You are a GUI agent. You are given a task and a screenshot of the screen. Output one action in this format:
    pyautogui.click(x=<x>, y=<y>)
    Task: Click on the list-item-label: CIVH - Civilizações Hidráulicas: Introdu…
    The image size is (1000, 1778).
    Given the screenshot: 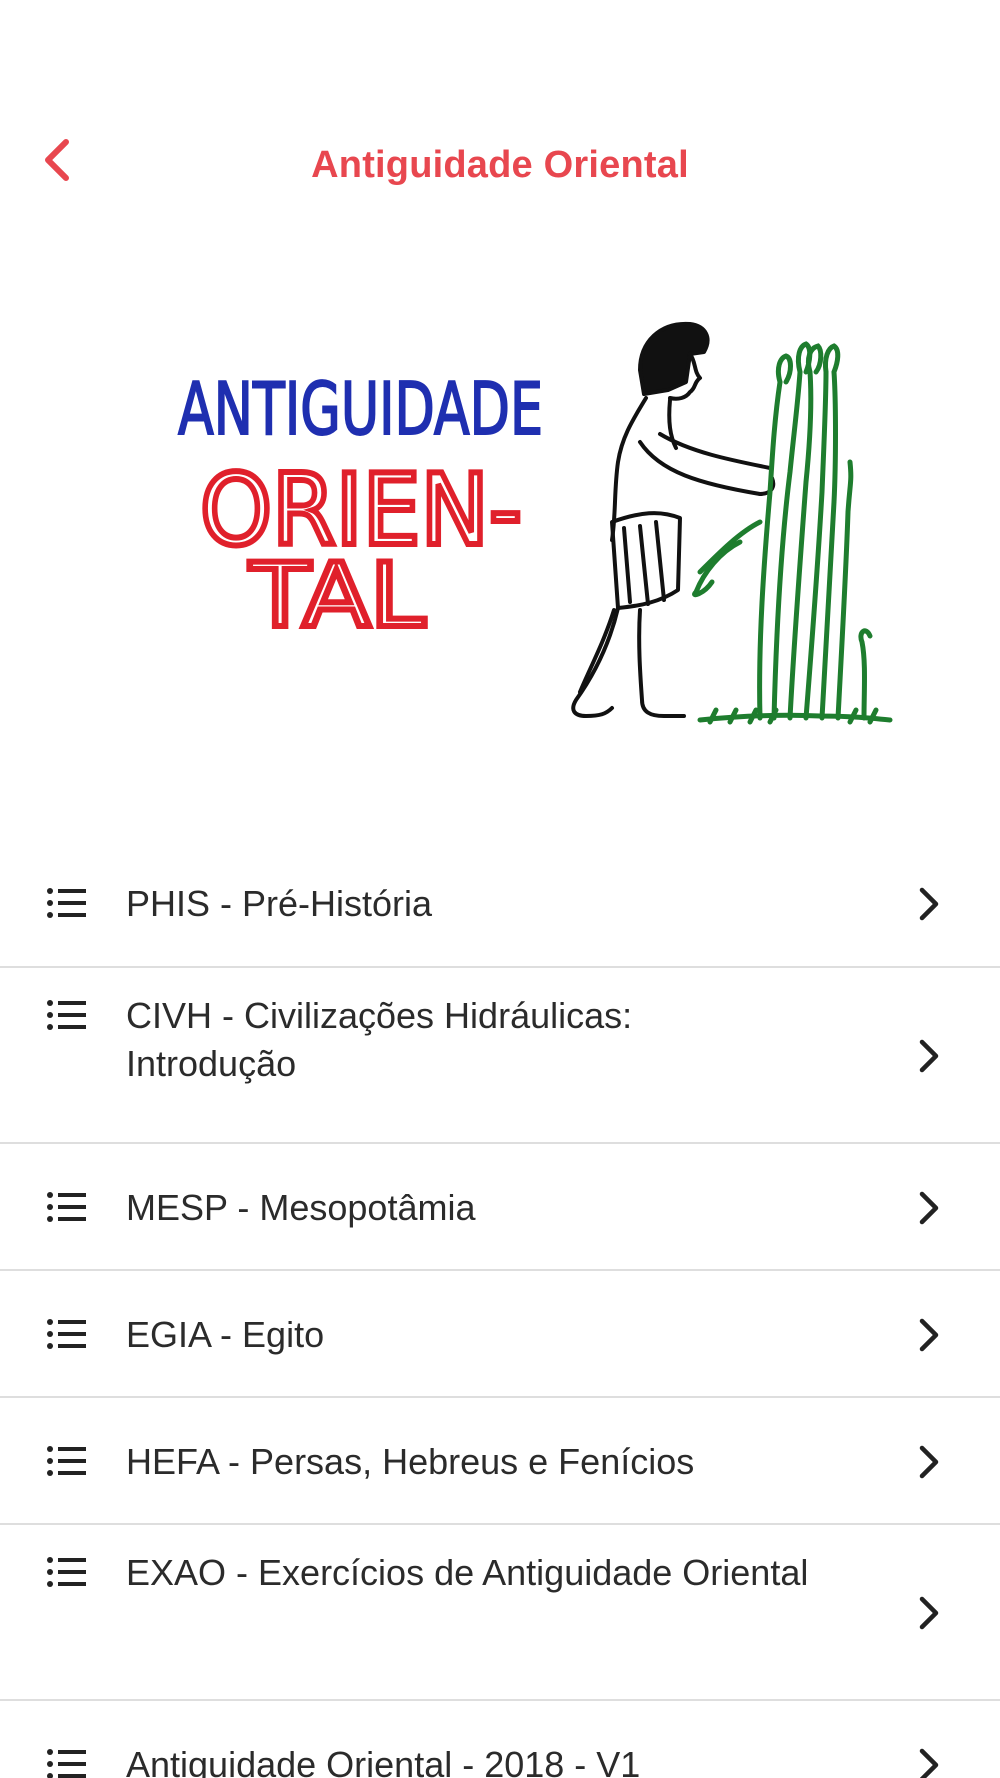 What is the action you would take?
    pyautogui.click(x=379, y=1039)
    